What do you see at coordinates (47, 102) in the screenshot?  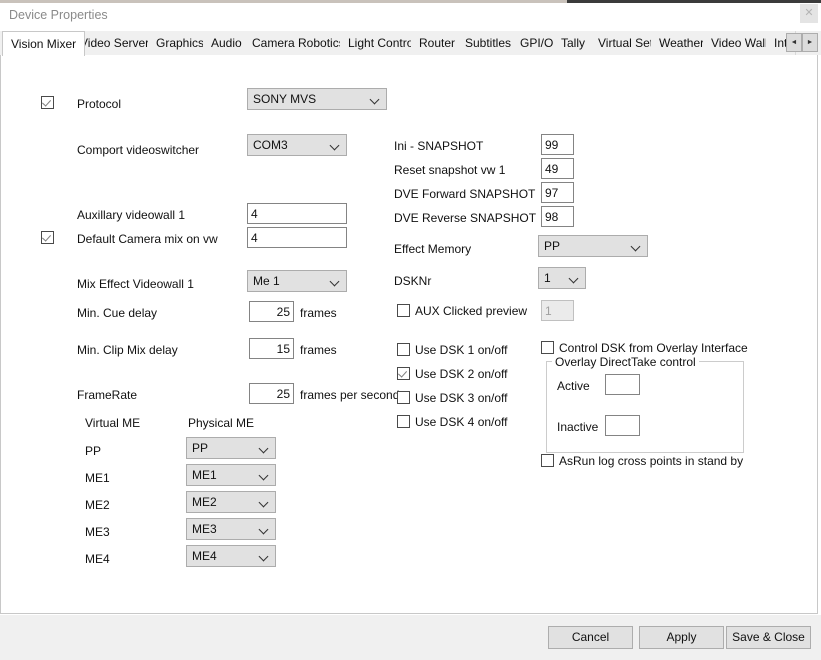 I see `protocol-checkbox` at bounding box center [47, 102].